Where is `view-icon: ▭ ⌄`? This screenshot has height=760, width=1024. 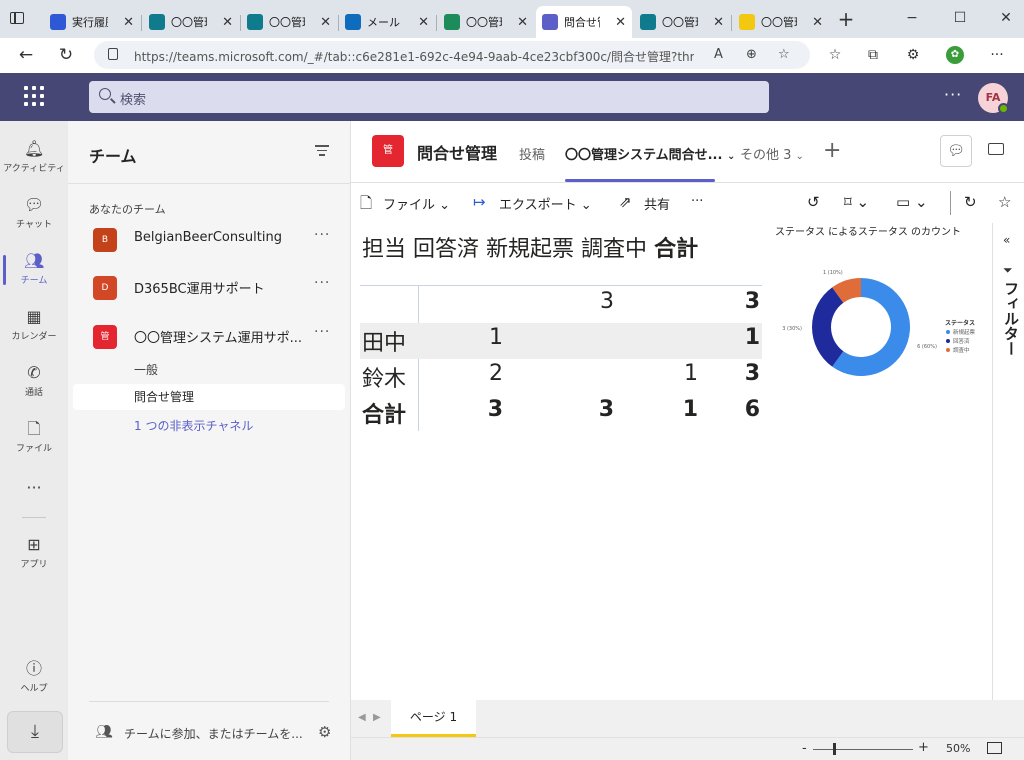
view-icon: ▭ ⌄ is located at coordinates (912, 202).